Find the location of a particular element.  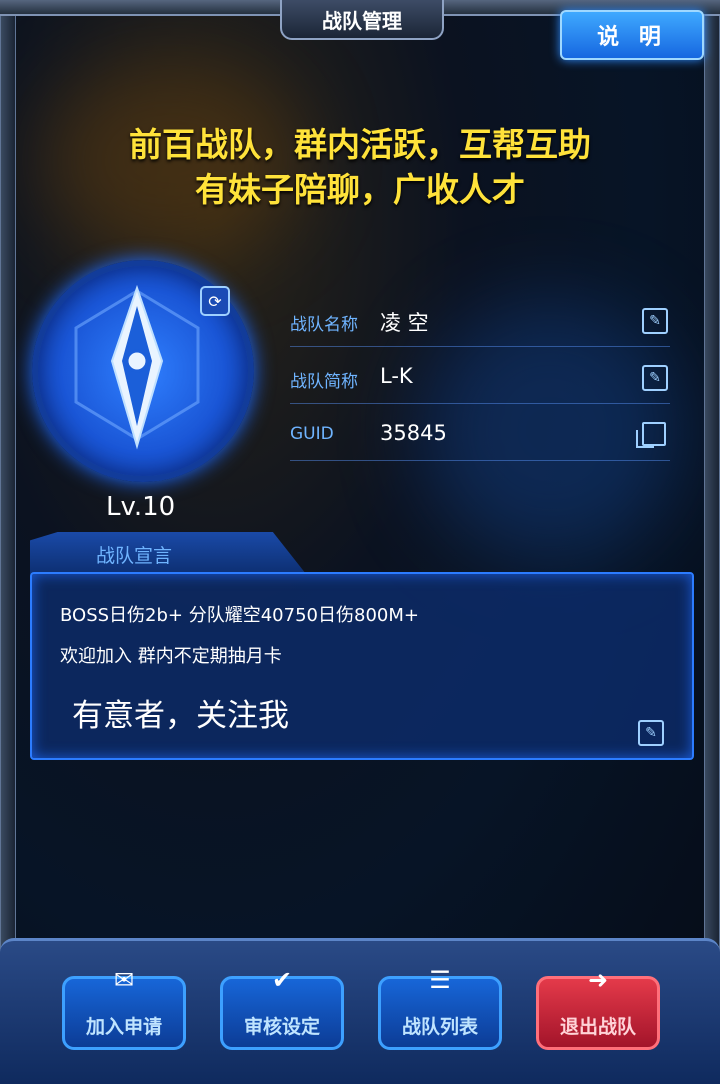

slogan-line-2: 有妹子陪聊，广收人才 is located at coordinates (360, 189).